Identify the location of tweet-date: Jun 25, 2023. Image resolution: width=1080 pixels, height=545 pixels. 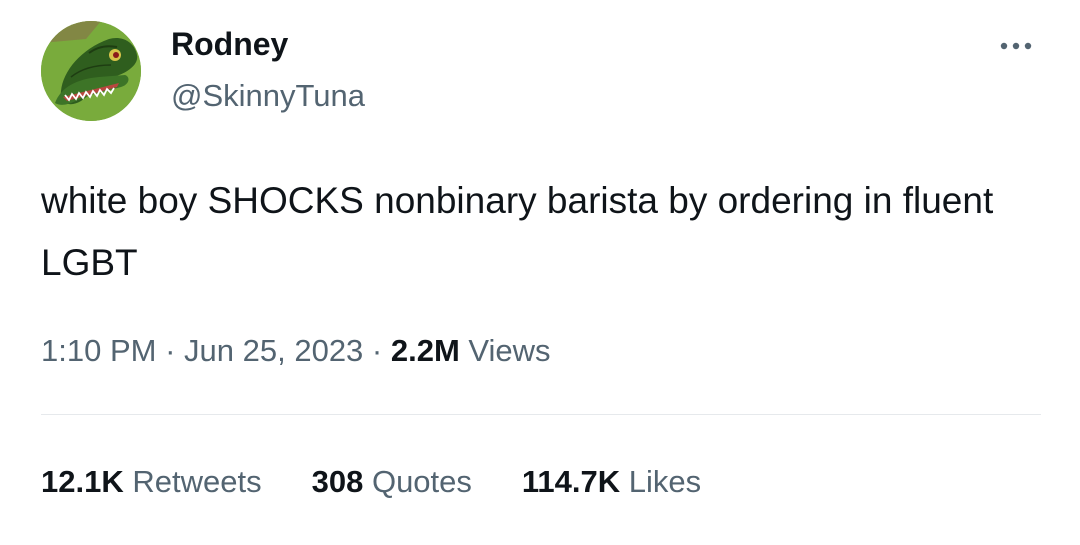
(273, 350).